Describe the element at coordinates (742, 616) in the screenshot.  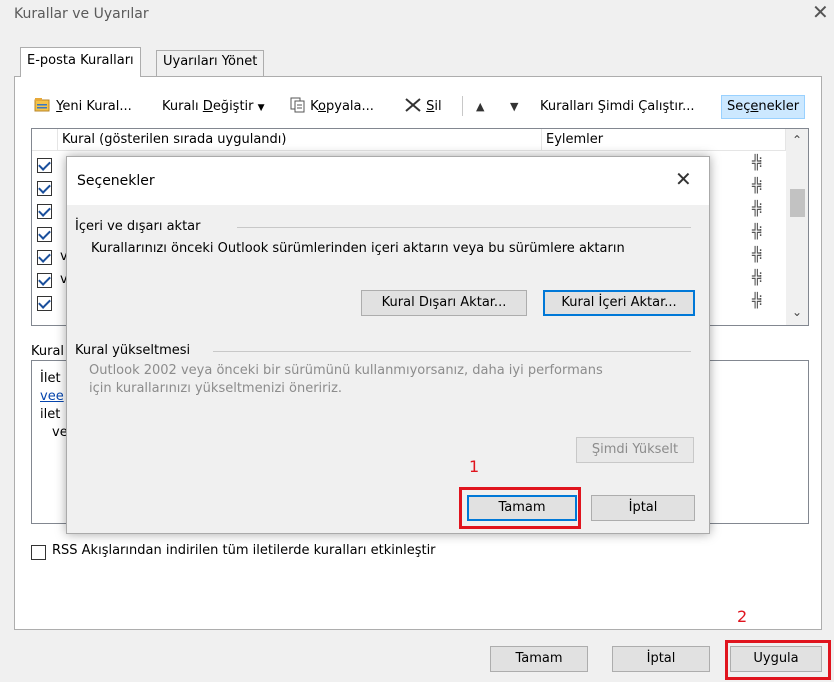
I see `annotation-number-2: 2` at that location.